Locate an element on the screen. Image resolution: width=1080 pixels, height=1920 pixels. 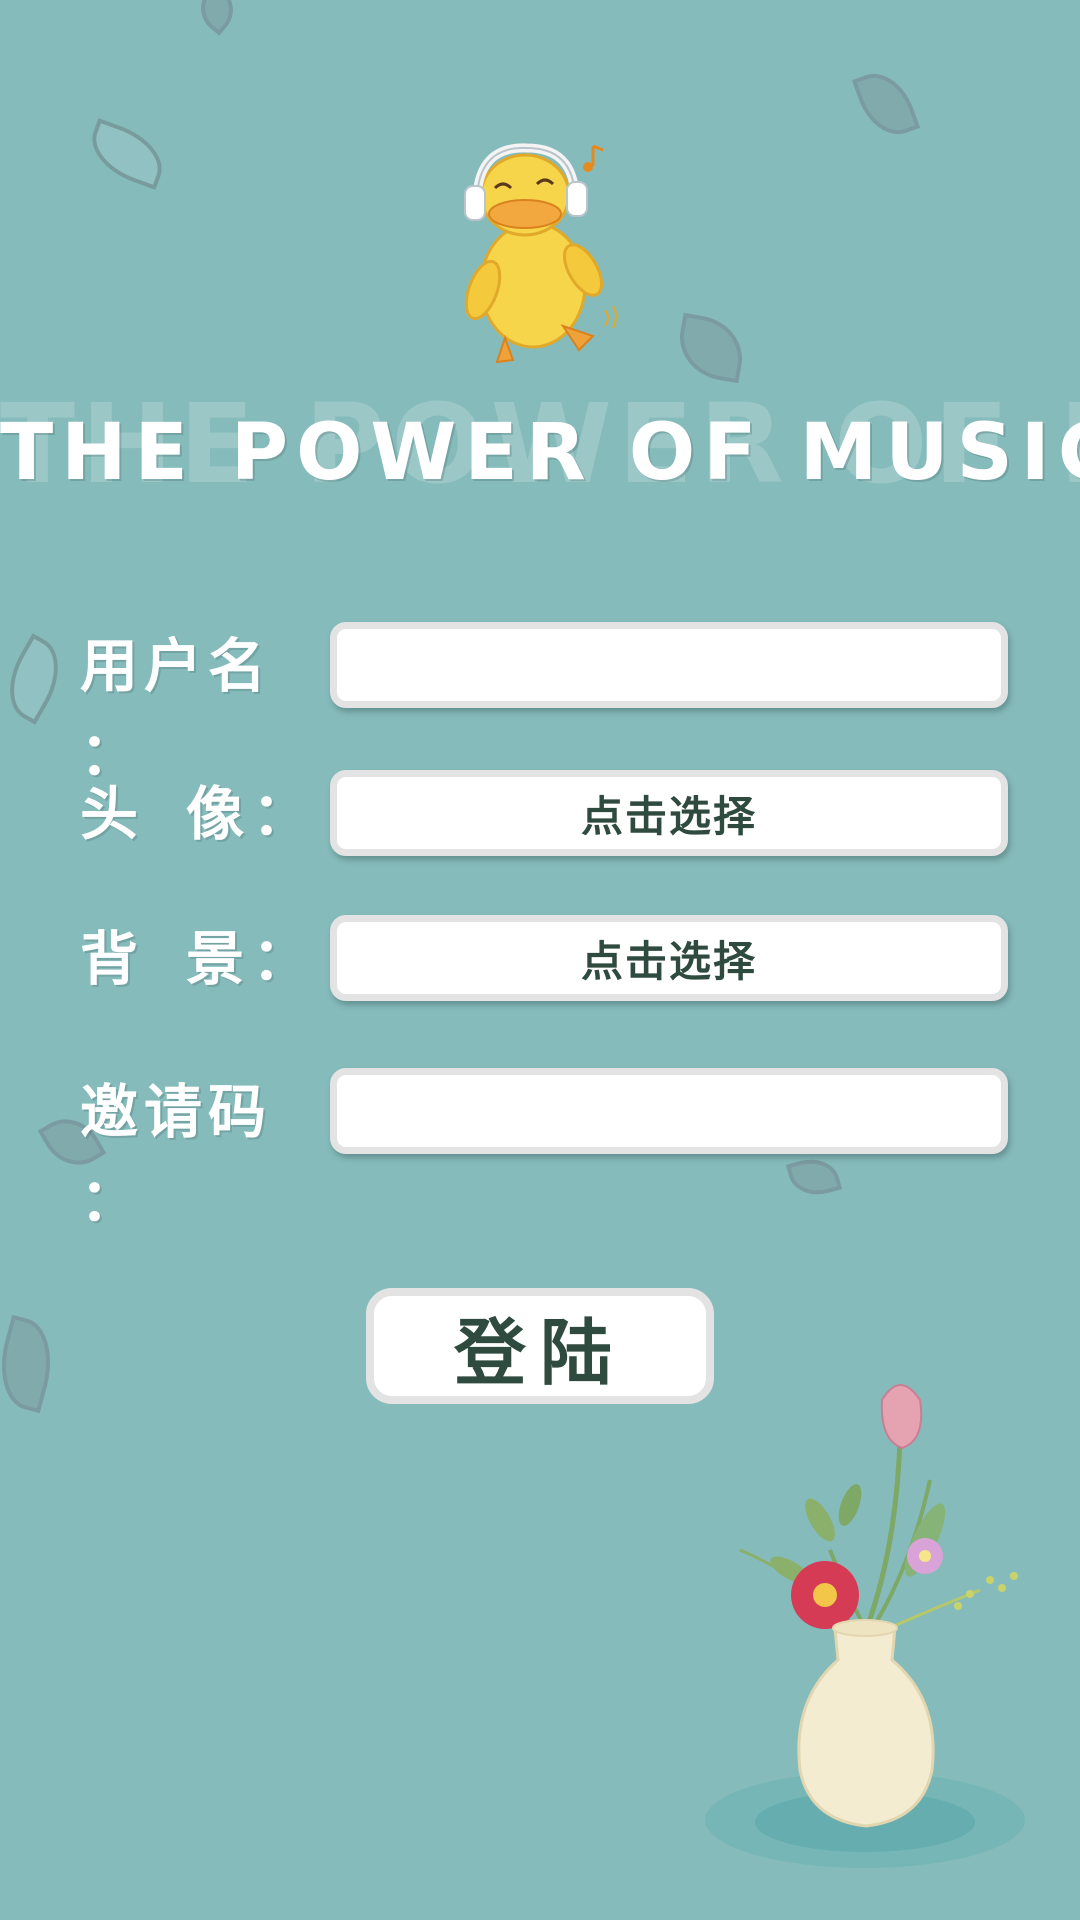
username-label-char: 户 is located at coordinates (176, 666).